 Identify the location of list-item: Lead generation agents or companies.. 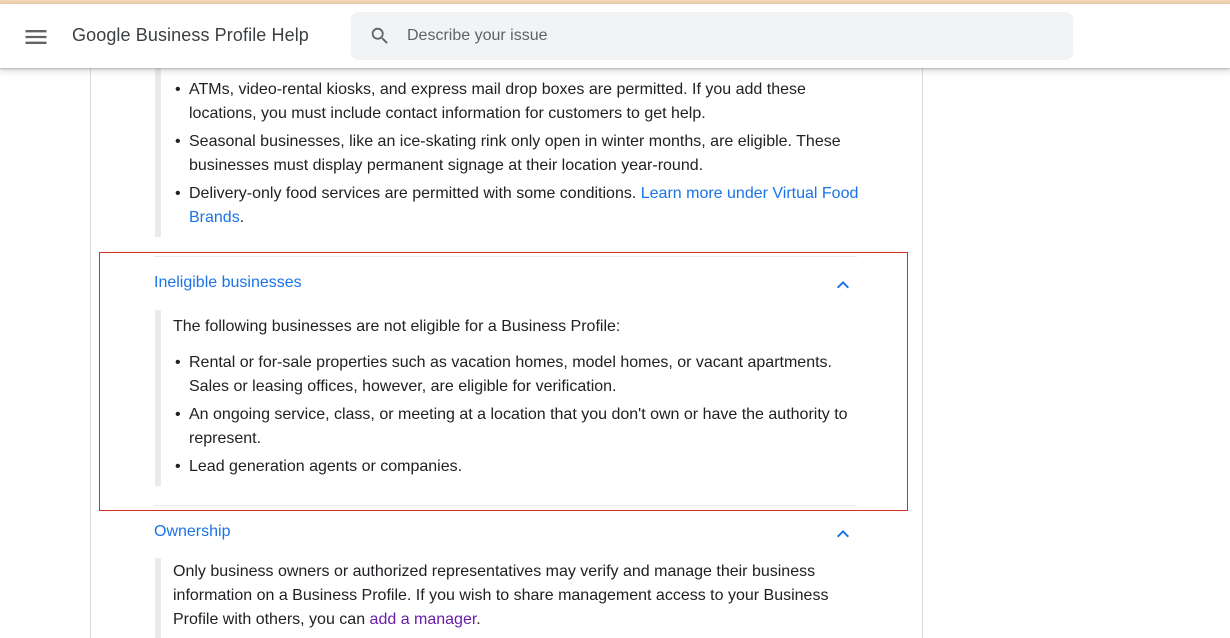
(515, 467).